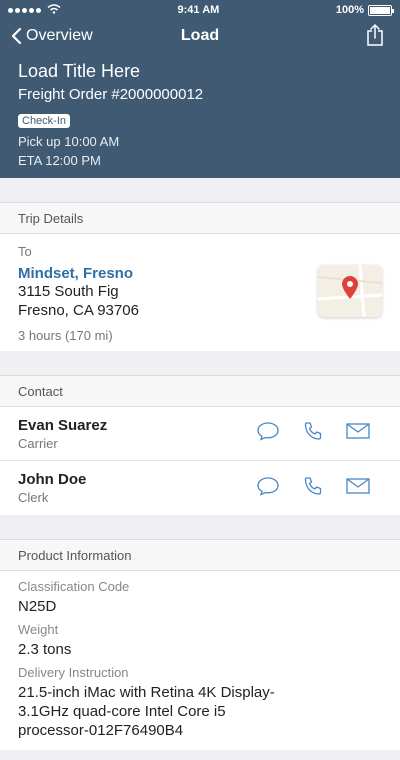 The image size is (400, 760). I want to click on signal-icon, so click(34, 10).